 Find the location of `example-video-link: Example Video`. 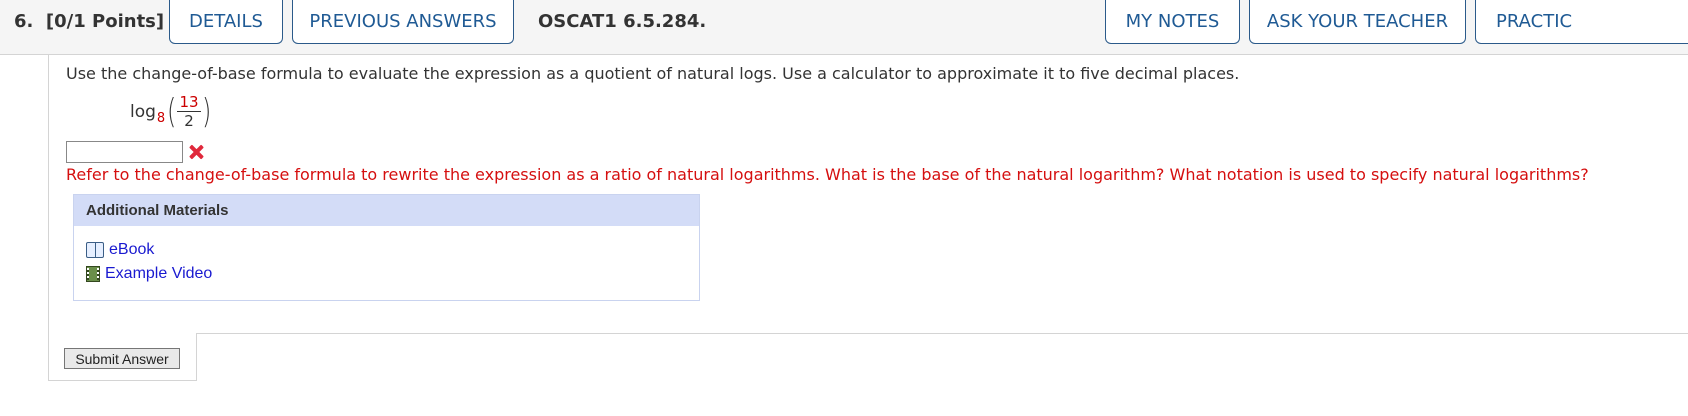

example-video-link: Example Video is located at coordinates (149, 274).